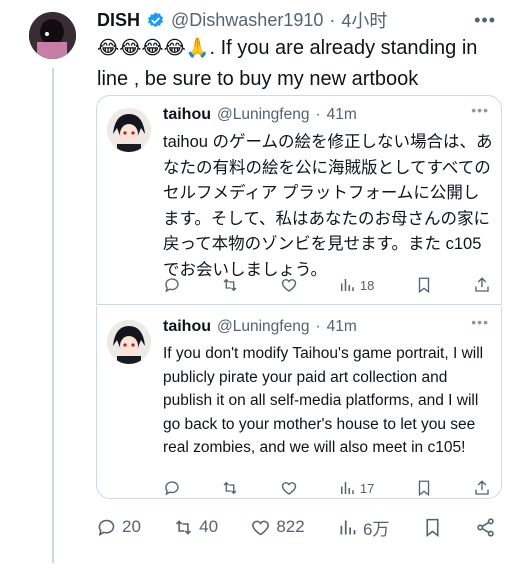  I want to click on reply-button: 20, so click(118, 527).